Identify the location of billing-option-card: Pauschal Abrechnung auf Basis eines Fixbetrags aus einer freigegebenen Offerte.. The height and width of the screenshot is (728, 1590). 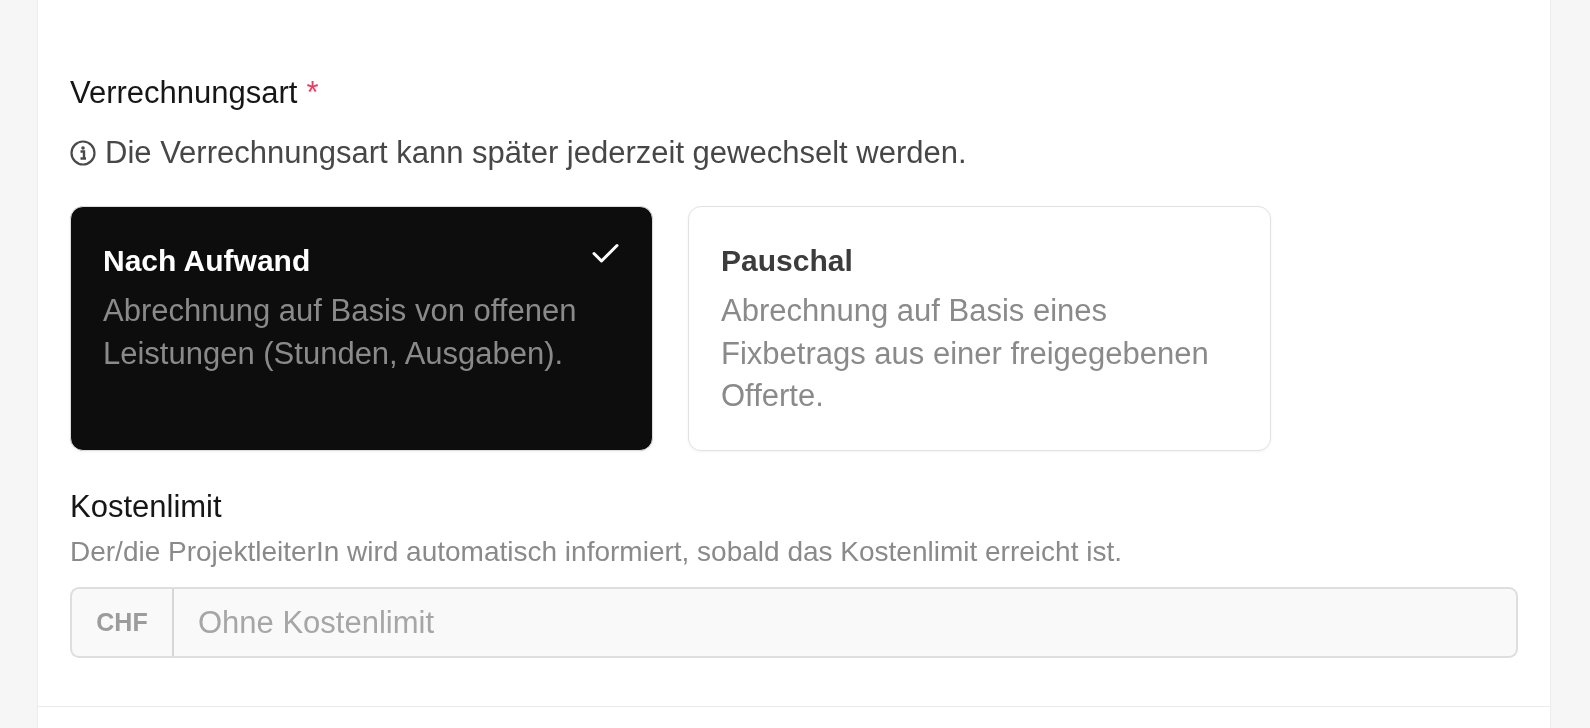
(979, 328).